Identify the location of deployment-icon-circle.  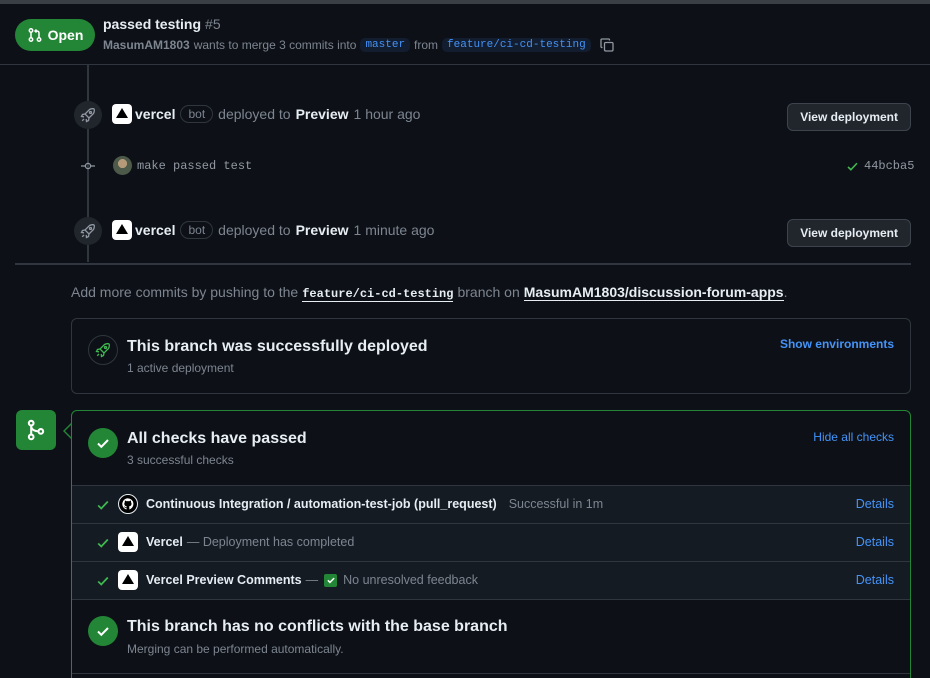
(103, 350).